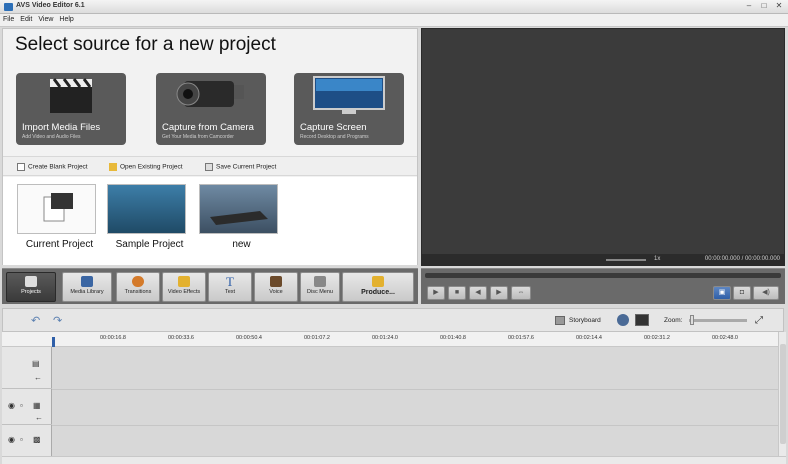 Image resolution: width=788 pixels, height=464 pixels. What do you see at coordinates (626, 260) in the screenshot?
I see `volume-slider` at bounding box center [626, 260].